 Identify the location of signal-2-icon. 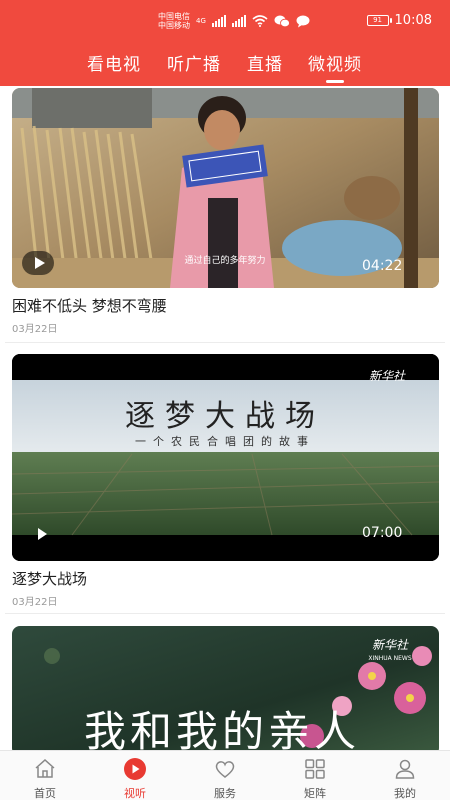
(238, 21).